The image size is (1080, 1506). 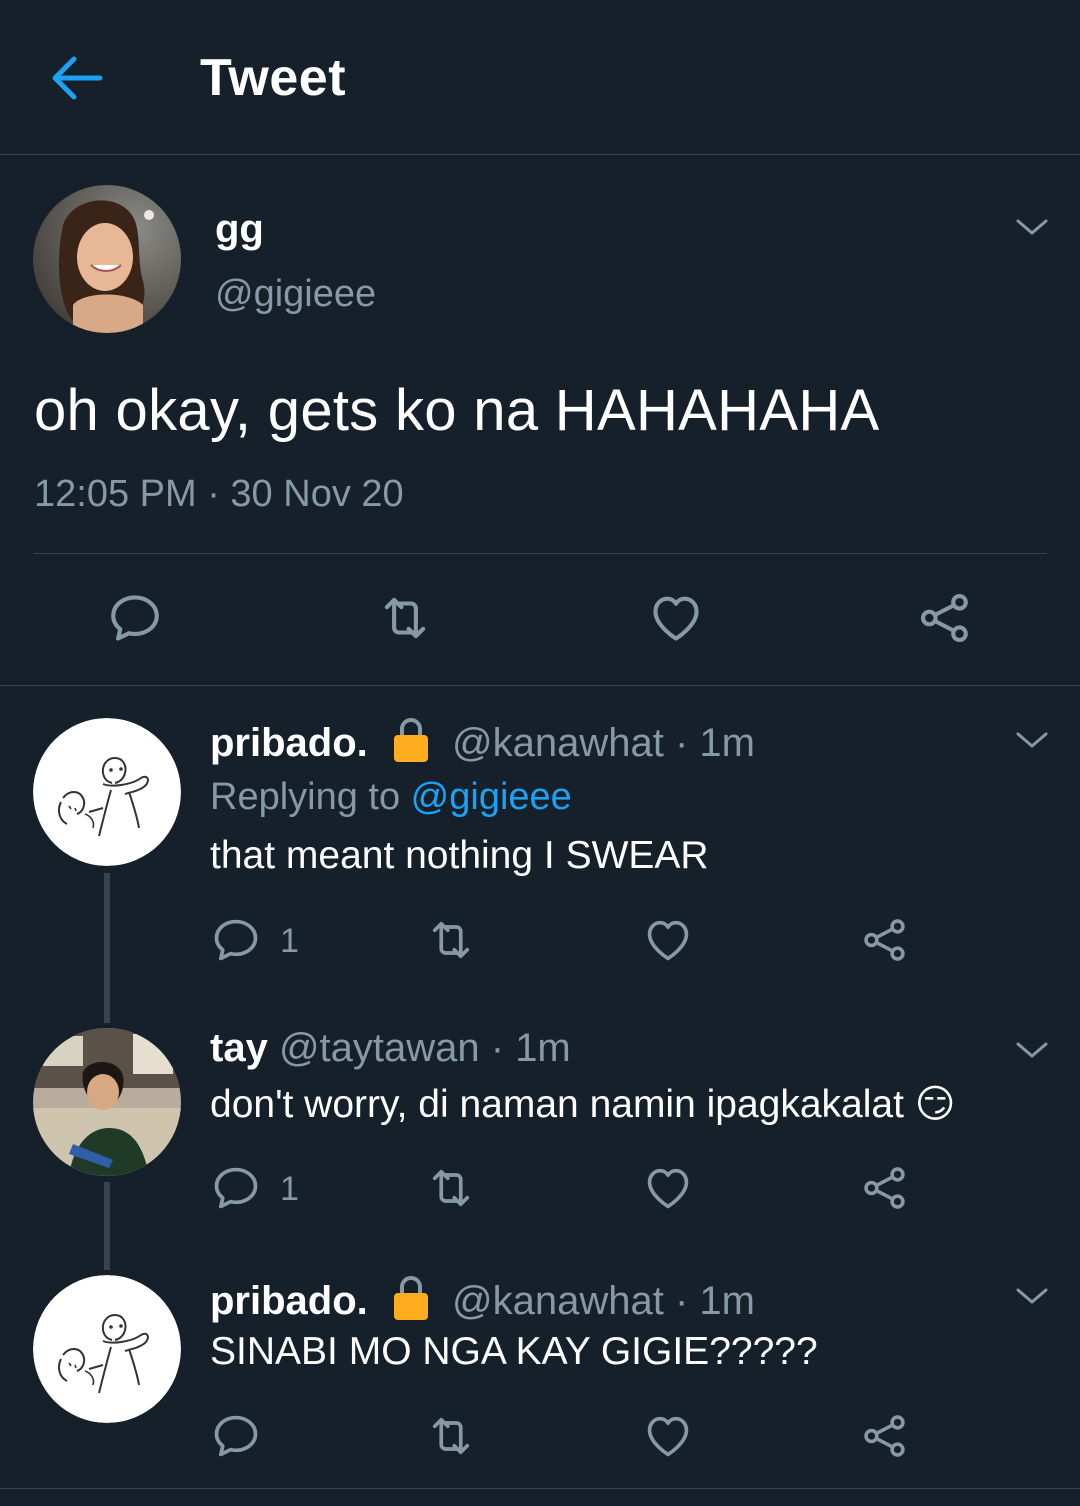 I want to click on top-app-bar: Tweet, so click(x=540, y=77).